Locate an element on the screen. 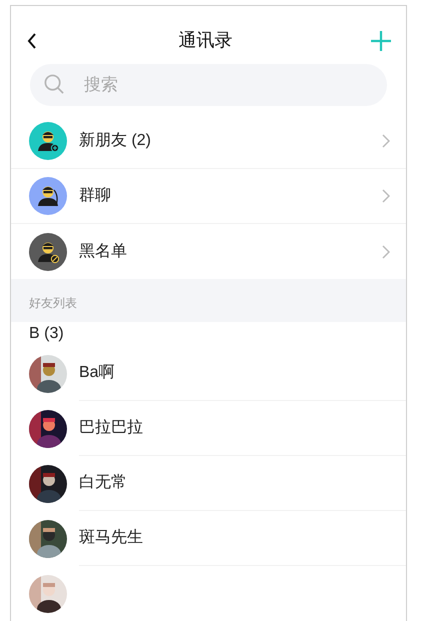 Image resolution: width=428 pixels, height=621 pixels. menu-item: 新朋友 (2) is located at coordinates (208, 141).